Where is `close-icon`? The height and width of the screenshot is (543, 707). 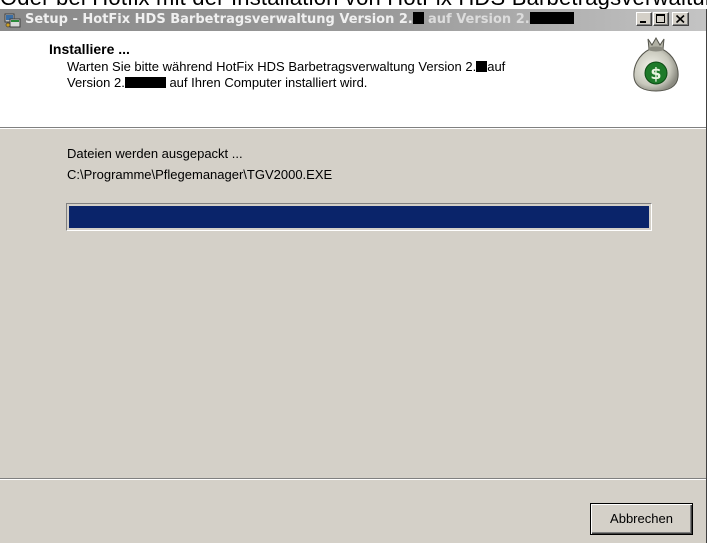
close-icon is located at coordinates (680, 19).